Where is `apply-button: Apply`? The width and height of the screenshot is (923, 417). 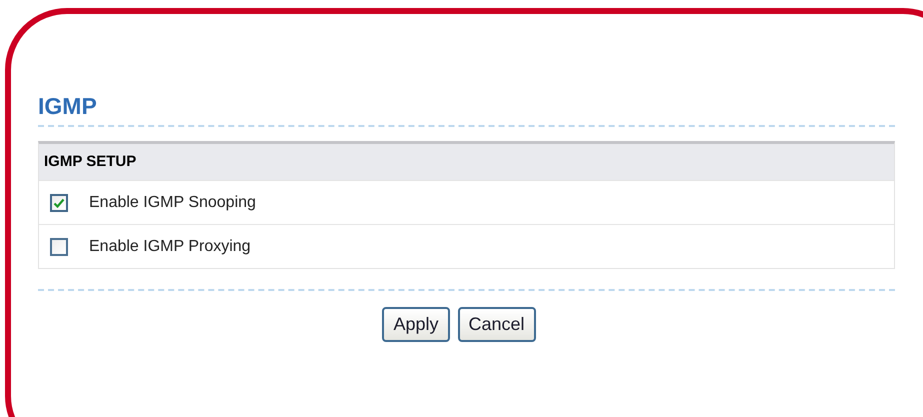
apply-button: Apply is located at coordinates (416, 324).